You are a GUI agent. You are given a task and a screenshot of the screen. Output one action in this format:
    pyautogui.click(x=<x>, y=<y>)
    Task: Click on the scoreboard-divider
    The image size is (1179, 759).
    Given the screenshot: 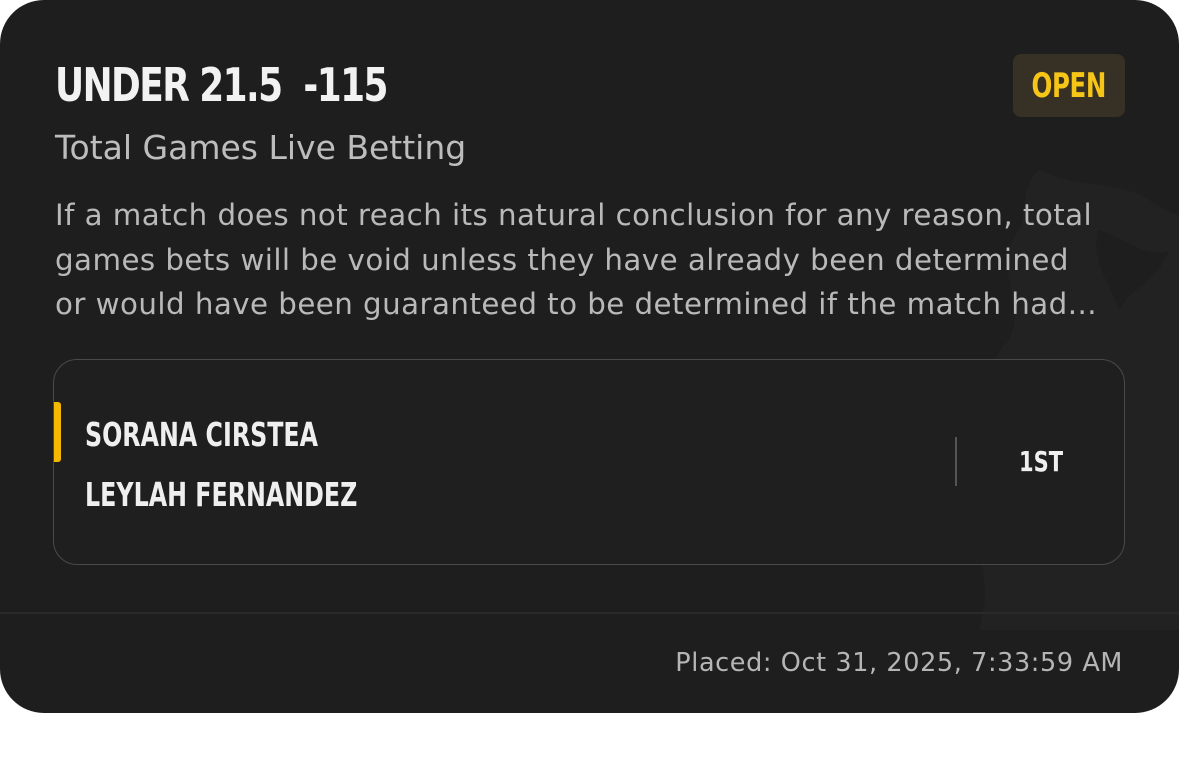 What is the action you would take?
    pyautogui.click(x=956, y=461)
    